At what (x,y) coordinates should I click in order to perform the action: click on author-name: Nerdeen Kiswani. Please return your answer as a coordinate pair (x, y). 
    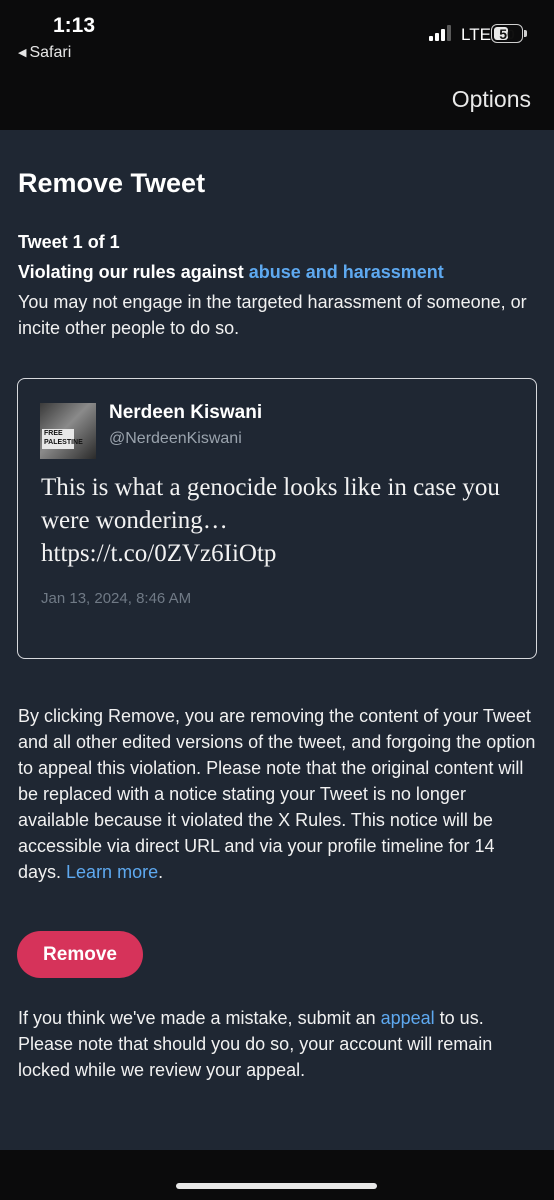
    Looking at the image, I should click on (186, 412).